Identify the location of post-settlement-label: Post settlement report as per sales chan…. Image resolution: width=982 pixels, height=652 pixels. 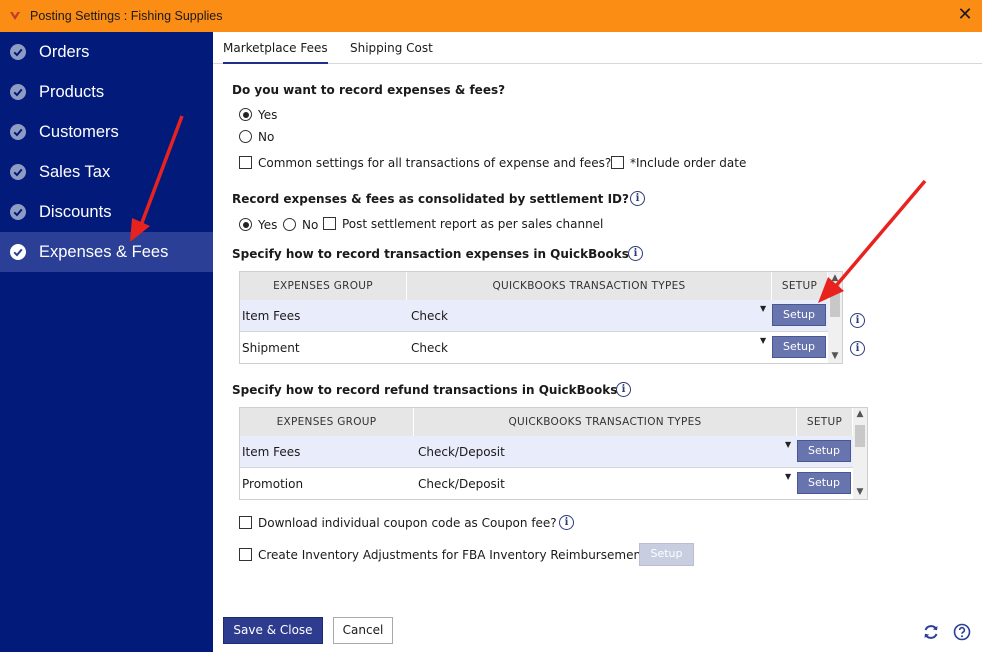
(473, 224).